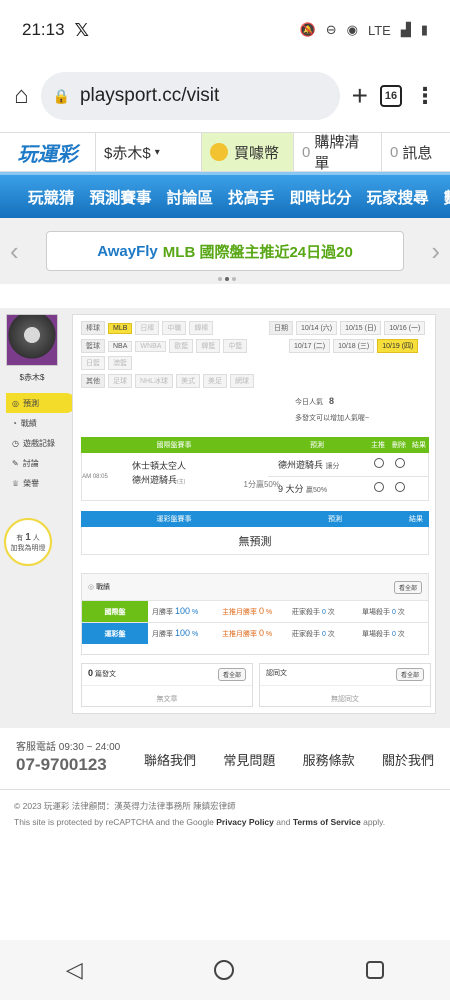  Describe the element at coordinates (170, 759) in the screenshot. I see `footer-link-contact: 聯絡我們` at that location.